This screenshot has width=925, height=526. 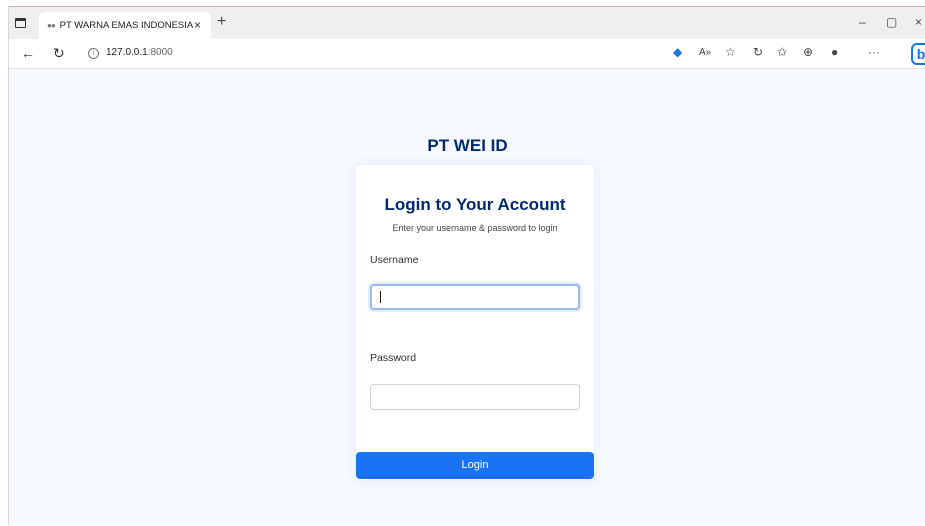 I want to click on active-tab: ●● PT WARNA EMAS INDONESIA ×, so click(x=125, y=25).